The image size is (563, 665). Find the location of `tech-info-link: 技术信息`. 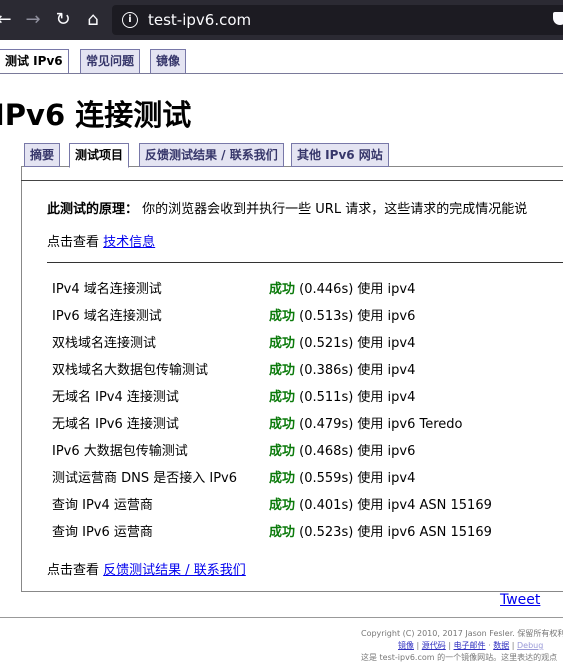

tech-info-link: 技术信息 is located at coordinates (129, 242).